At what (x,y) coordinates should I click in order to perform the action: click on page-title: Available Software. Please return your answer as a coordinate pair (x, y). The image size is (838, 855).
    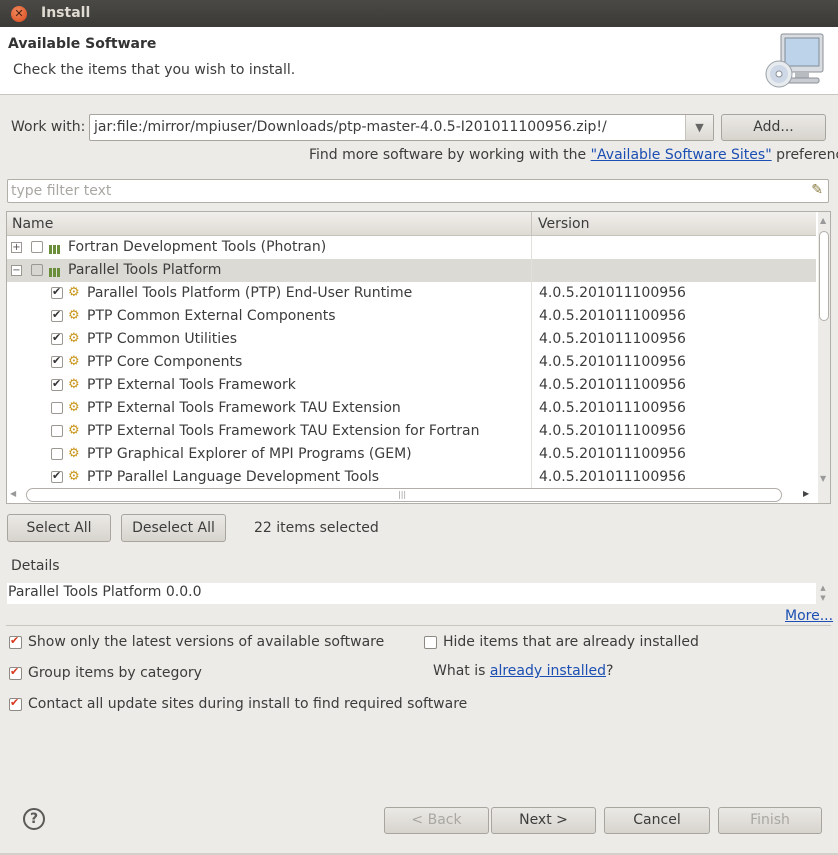
    Looking at the image, I should click on (82, 44).